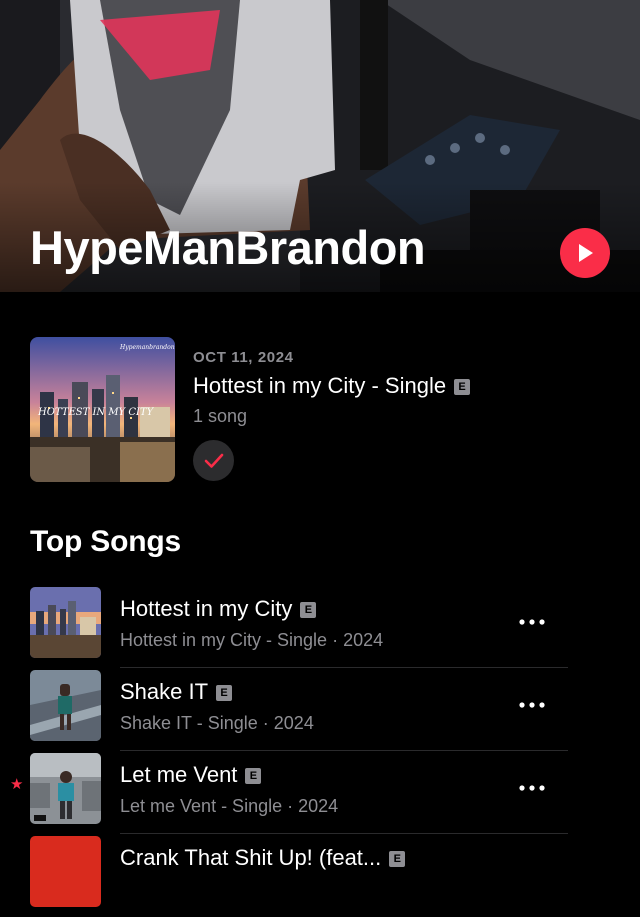 The width and height of the screenshot is (640, 917). What do you see at coordinates (220, 416) in the screenshot?
I see `release-song-count: 1 song` at bounding box center [220, 416].